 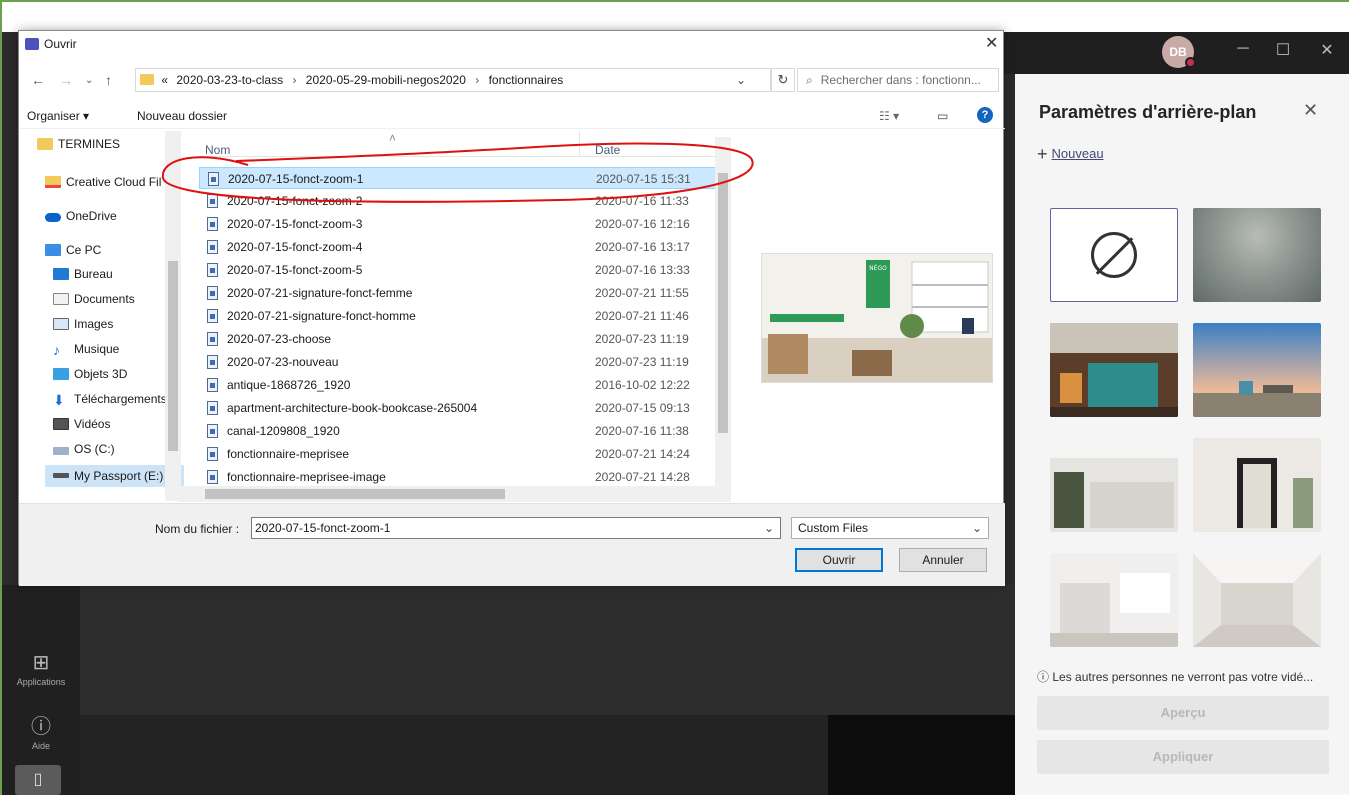 What do you see at coordinates (674, 1) in the screenshot?
I see `window-frame-top` at bounding box center [674, 1].